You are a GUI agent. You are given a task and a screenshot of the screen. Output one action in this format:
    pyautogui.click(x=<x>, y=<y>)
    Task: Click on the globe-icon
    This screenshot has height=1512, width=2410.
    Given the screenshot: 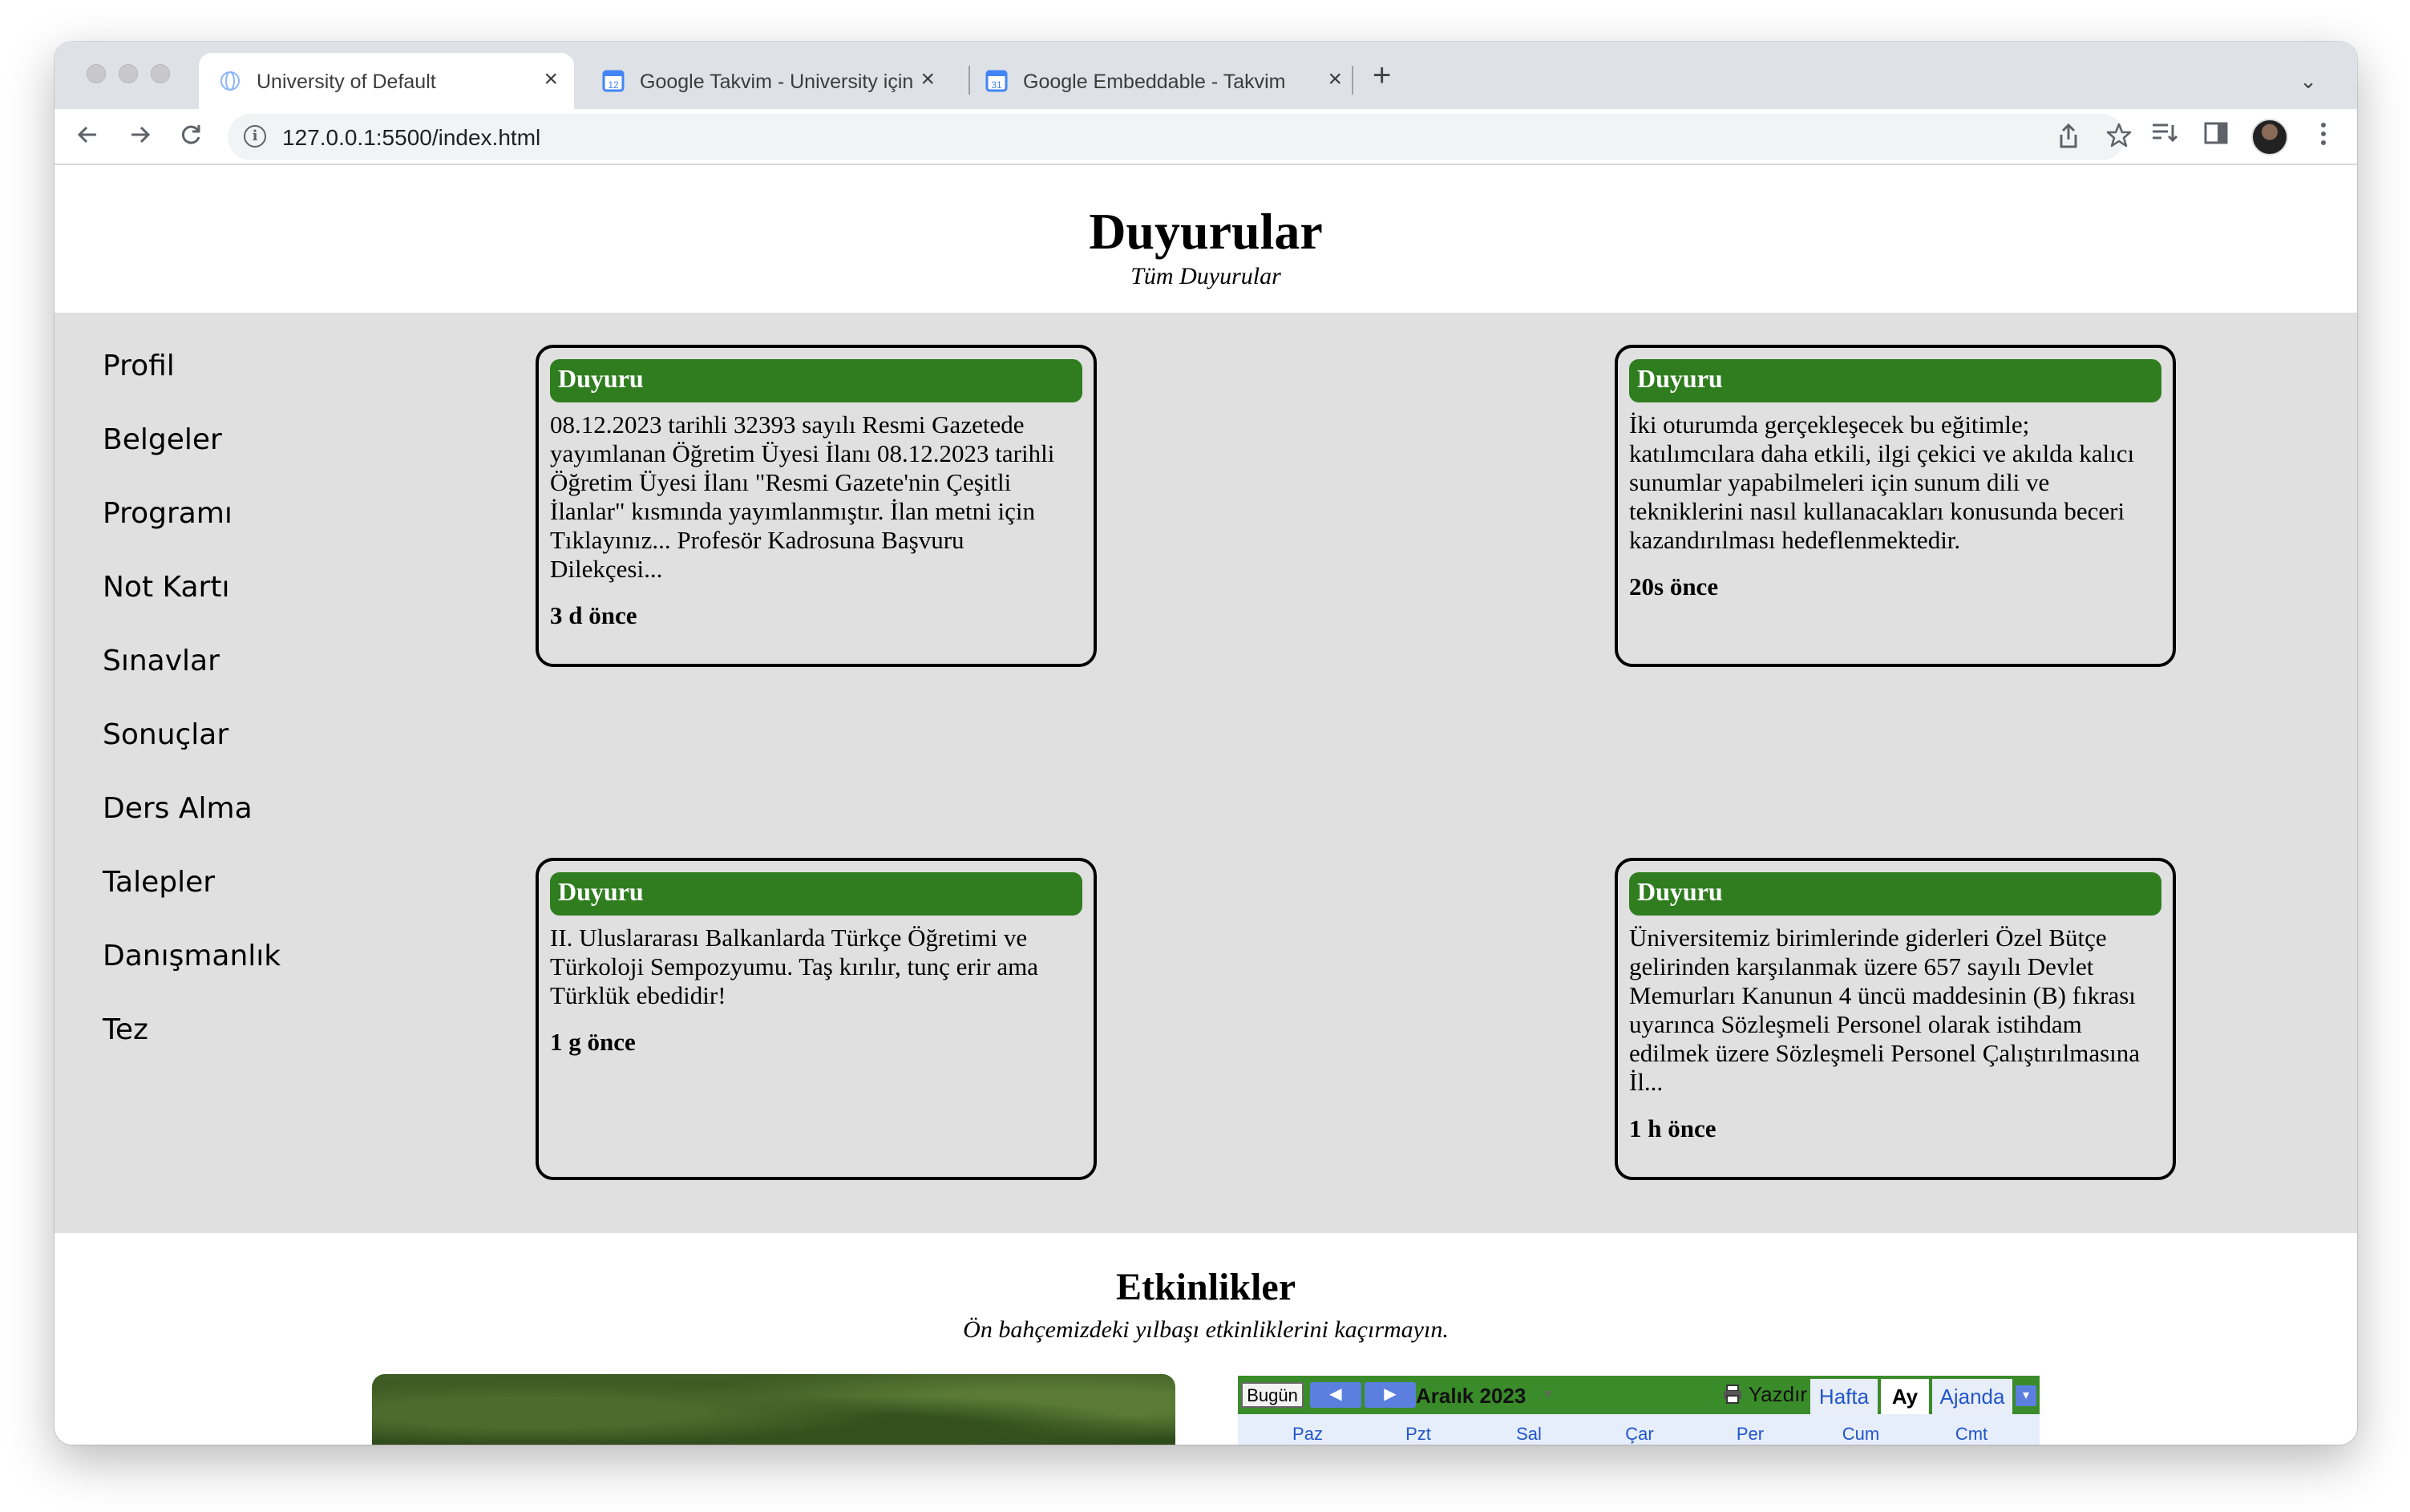 What is the action you would take?
    pyautogui.click(x=230, y=81)
    